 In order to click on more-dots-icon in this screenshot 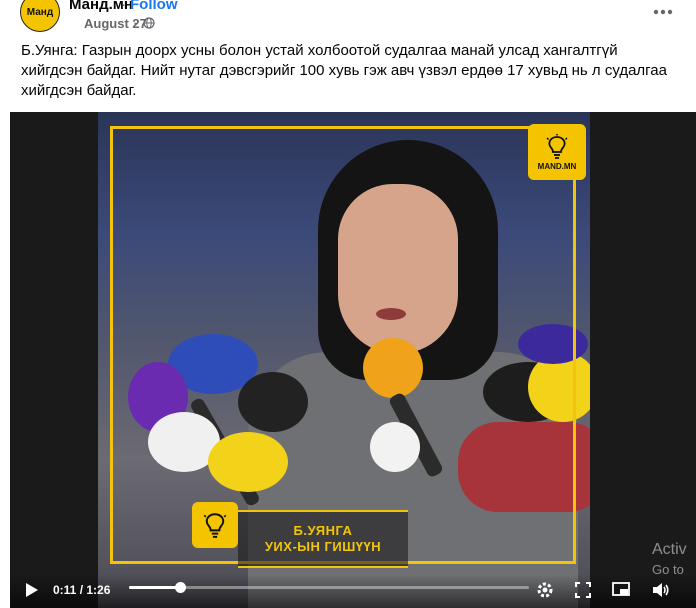, I will do `click(663, 12)`.